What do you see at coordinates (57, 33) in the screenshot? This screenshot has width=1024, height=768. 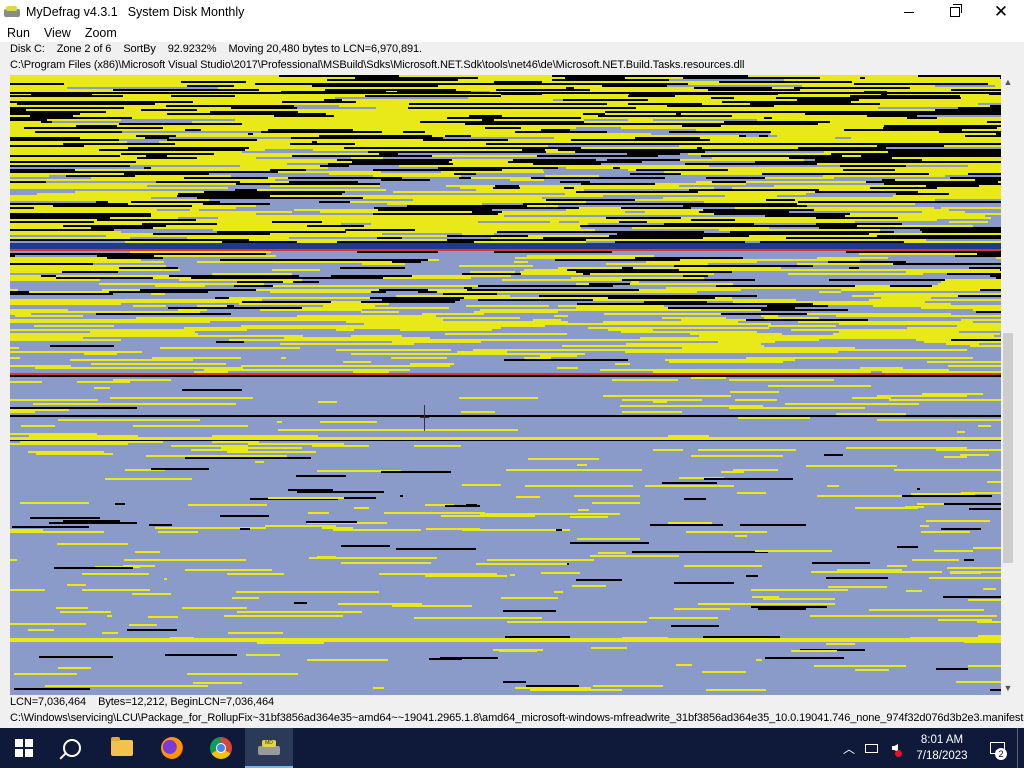 I see `menu-view: View` at bounding box center [57, 33].